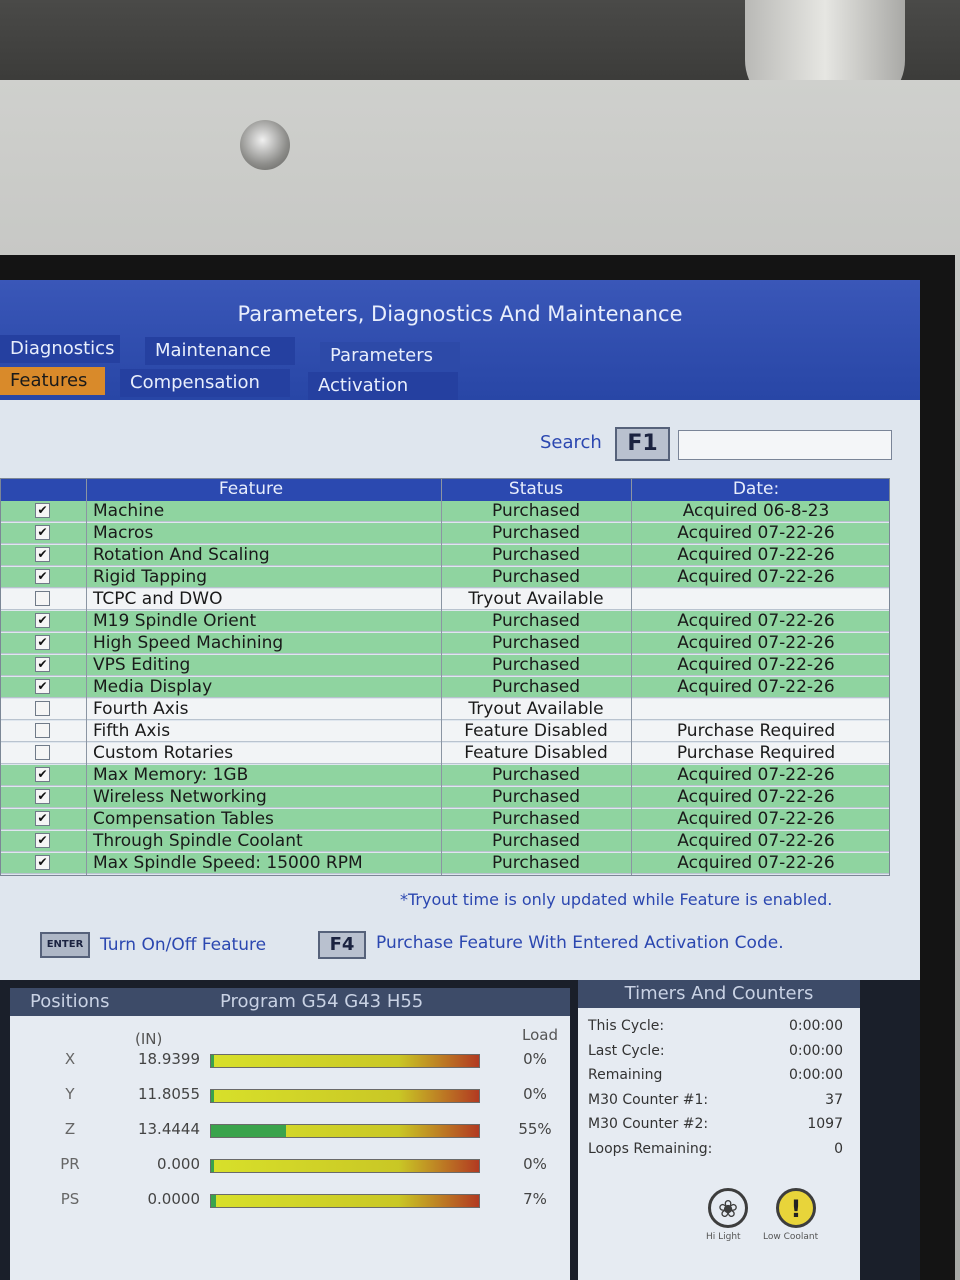 The image size is (960, 1280). What do you see at coordinates (70, 1059) in the screenshot?
I see `axis-name: X` at bounding box center [70, 1059].